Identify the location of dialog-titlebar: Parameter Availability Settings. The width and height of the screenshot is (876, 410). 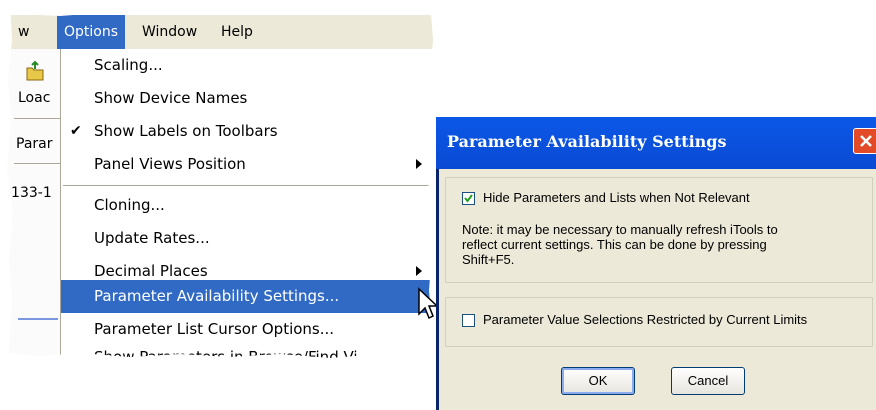
(656, 143).